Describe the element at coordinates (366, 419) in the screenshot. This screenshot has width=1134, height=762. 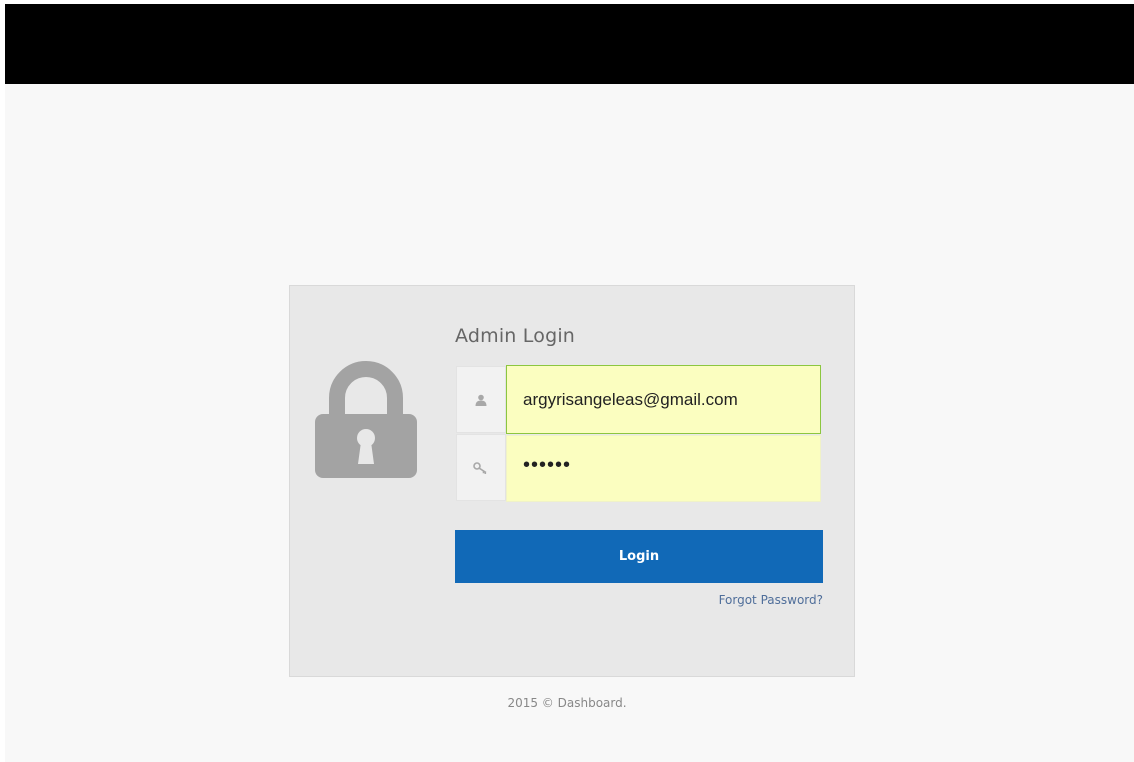
I see `padlock-icon` at that location.